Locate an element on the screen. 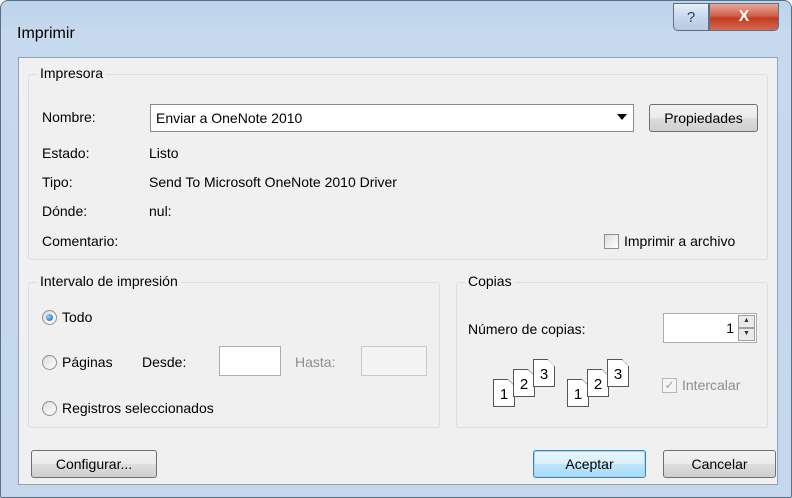  chevron-down-icon is located at coordinates (622, 117).